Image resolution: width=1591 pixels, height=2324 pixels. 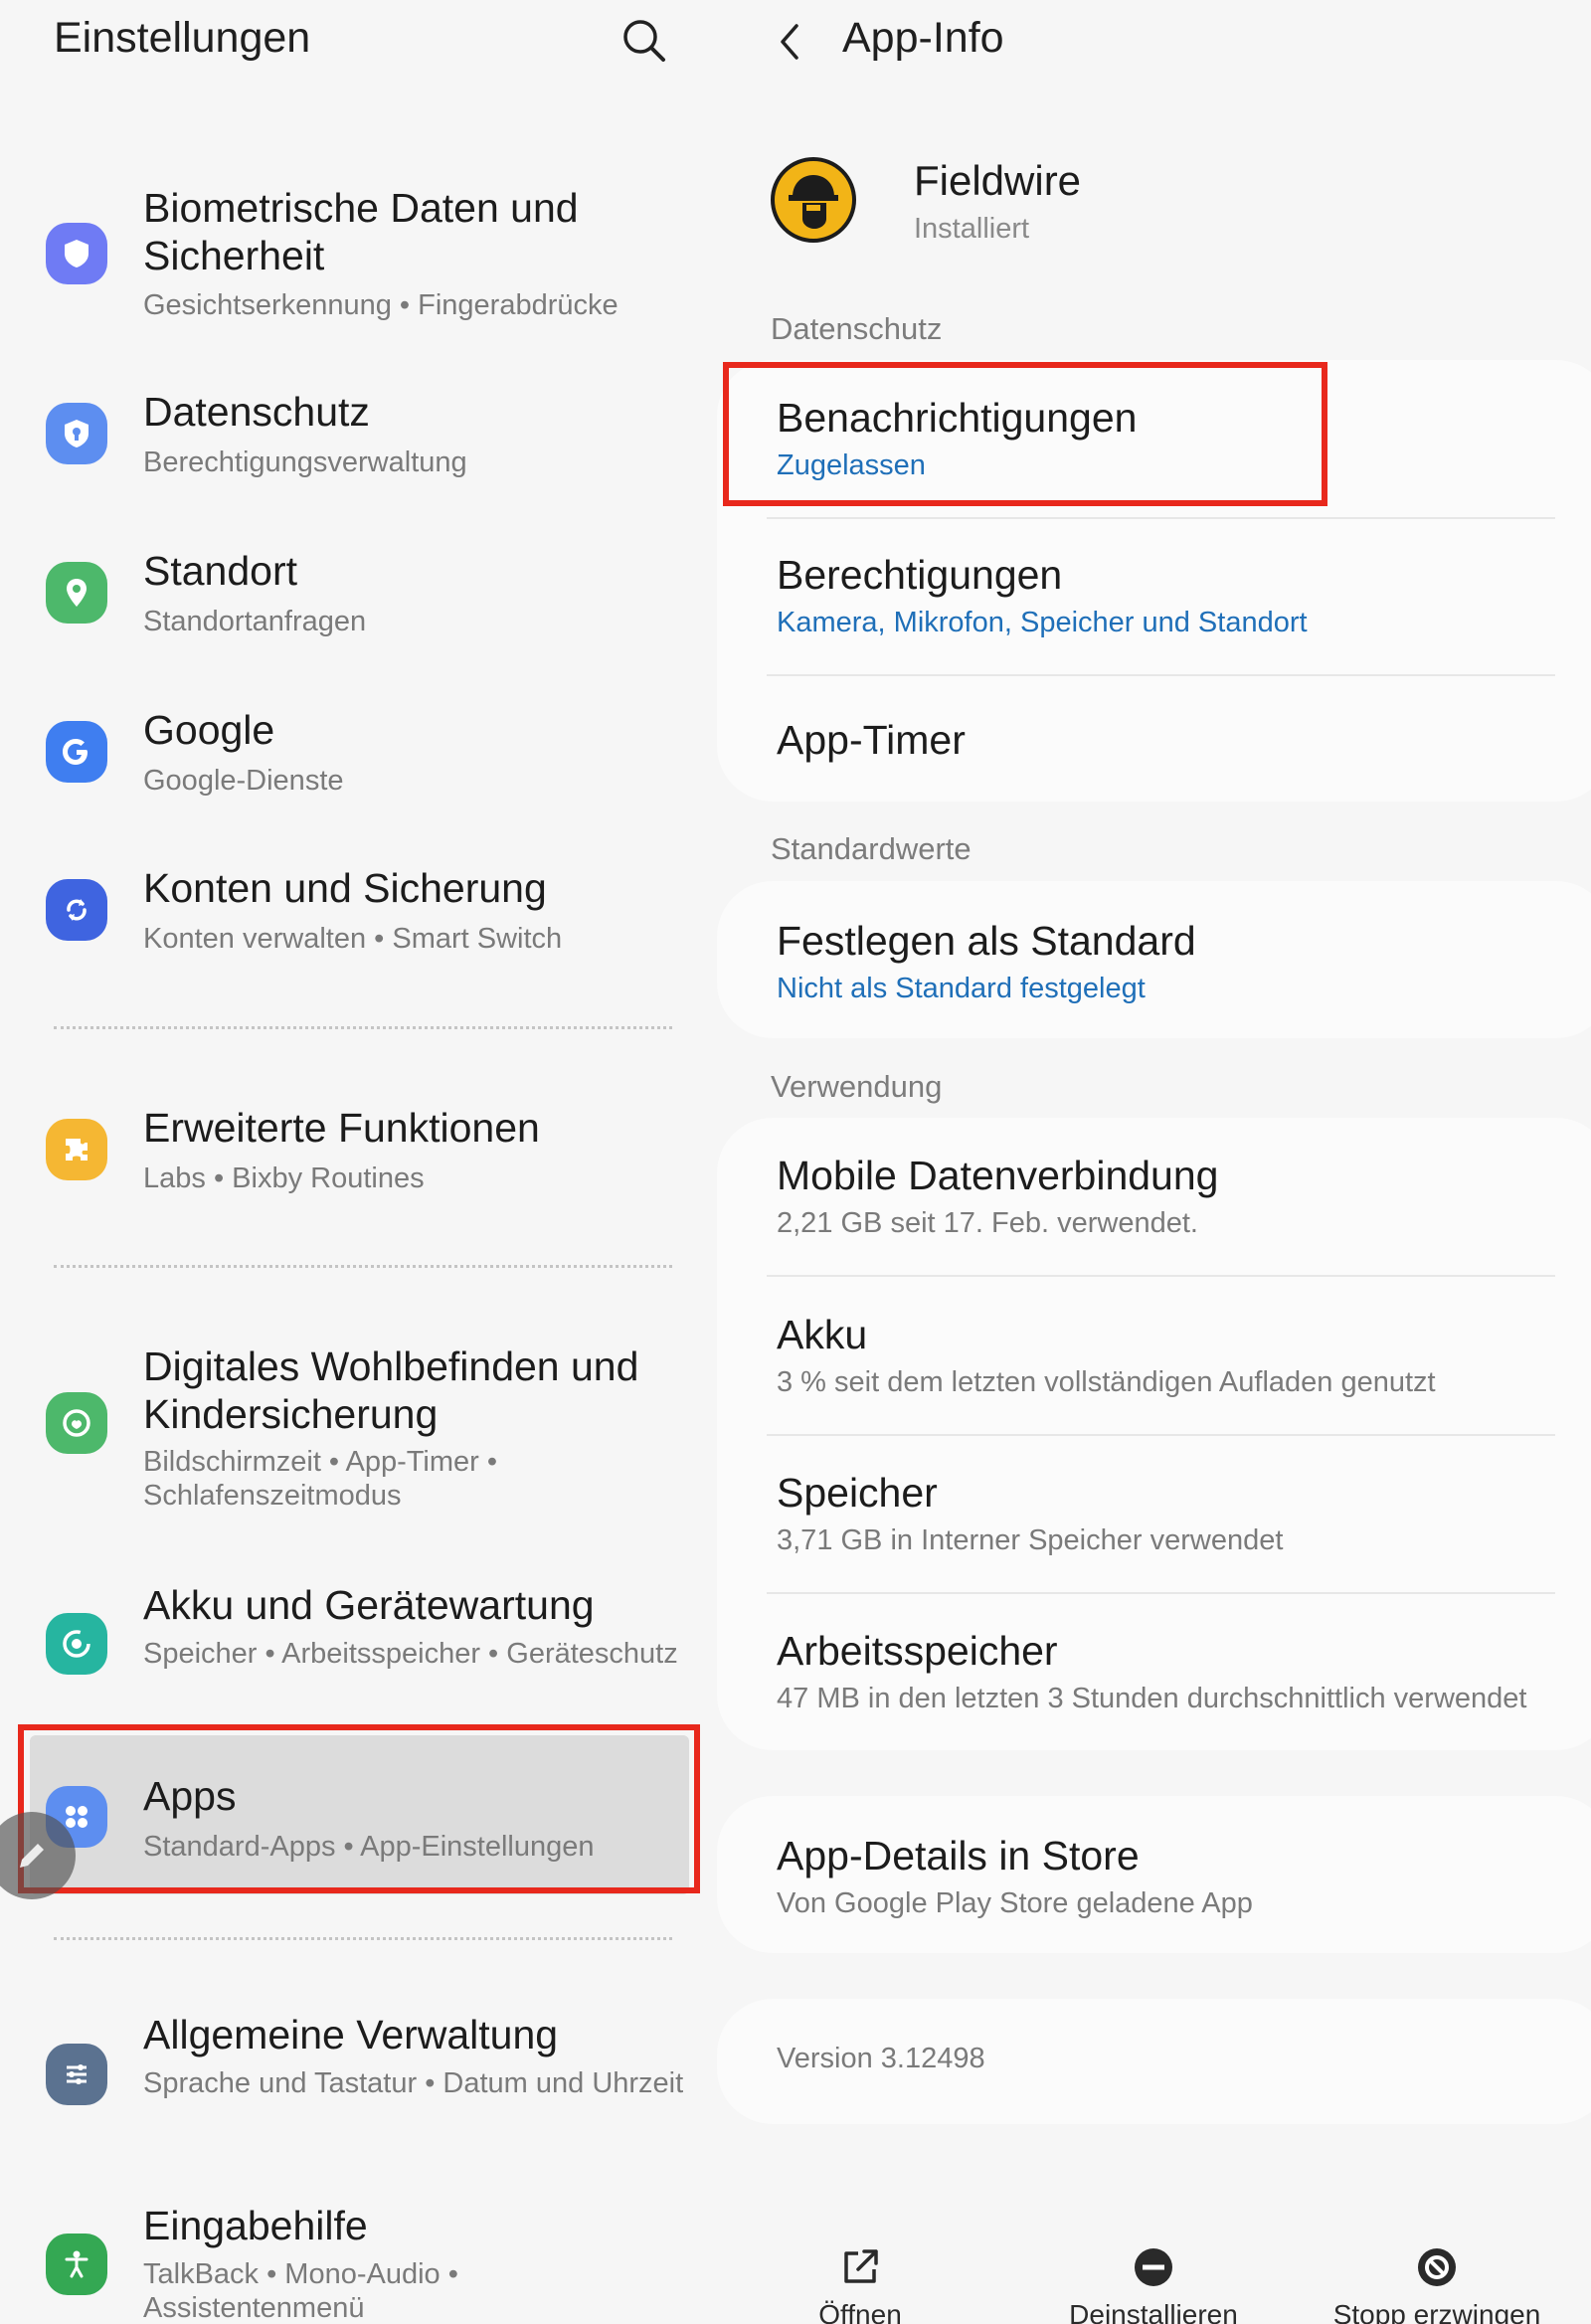 I want to click on section-label-usage: Verwendung, so click(x=857, y=1086).